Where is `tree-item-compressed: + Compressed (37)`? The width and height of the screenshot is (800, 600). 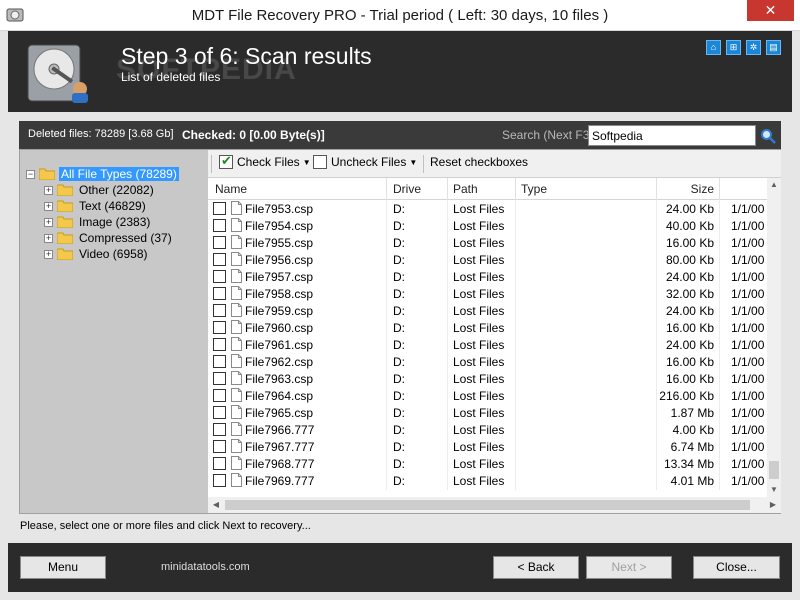
tree-item-compressed: + Compressed (37) is located at coordinates (119, 238).